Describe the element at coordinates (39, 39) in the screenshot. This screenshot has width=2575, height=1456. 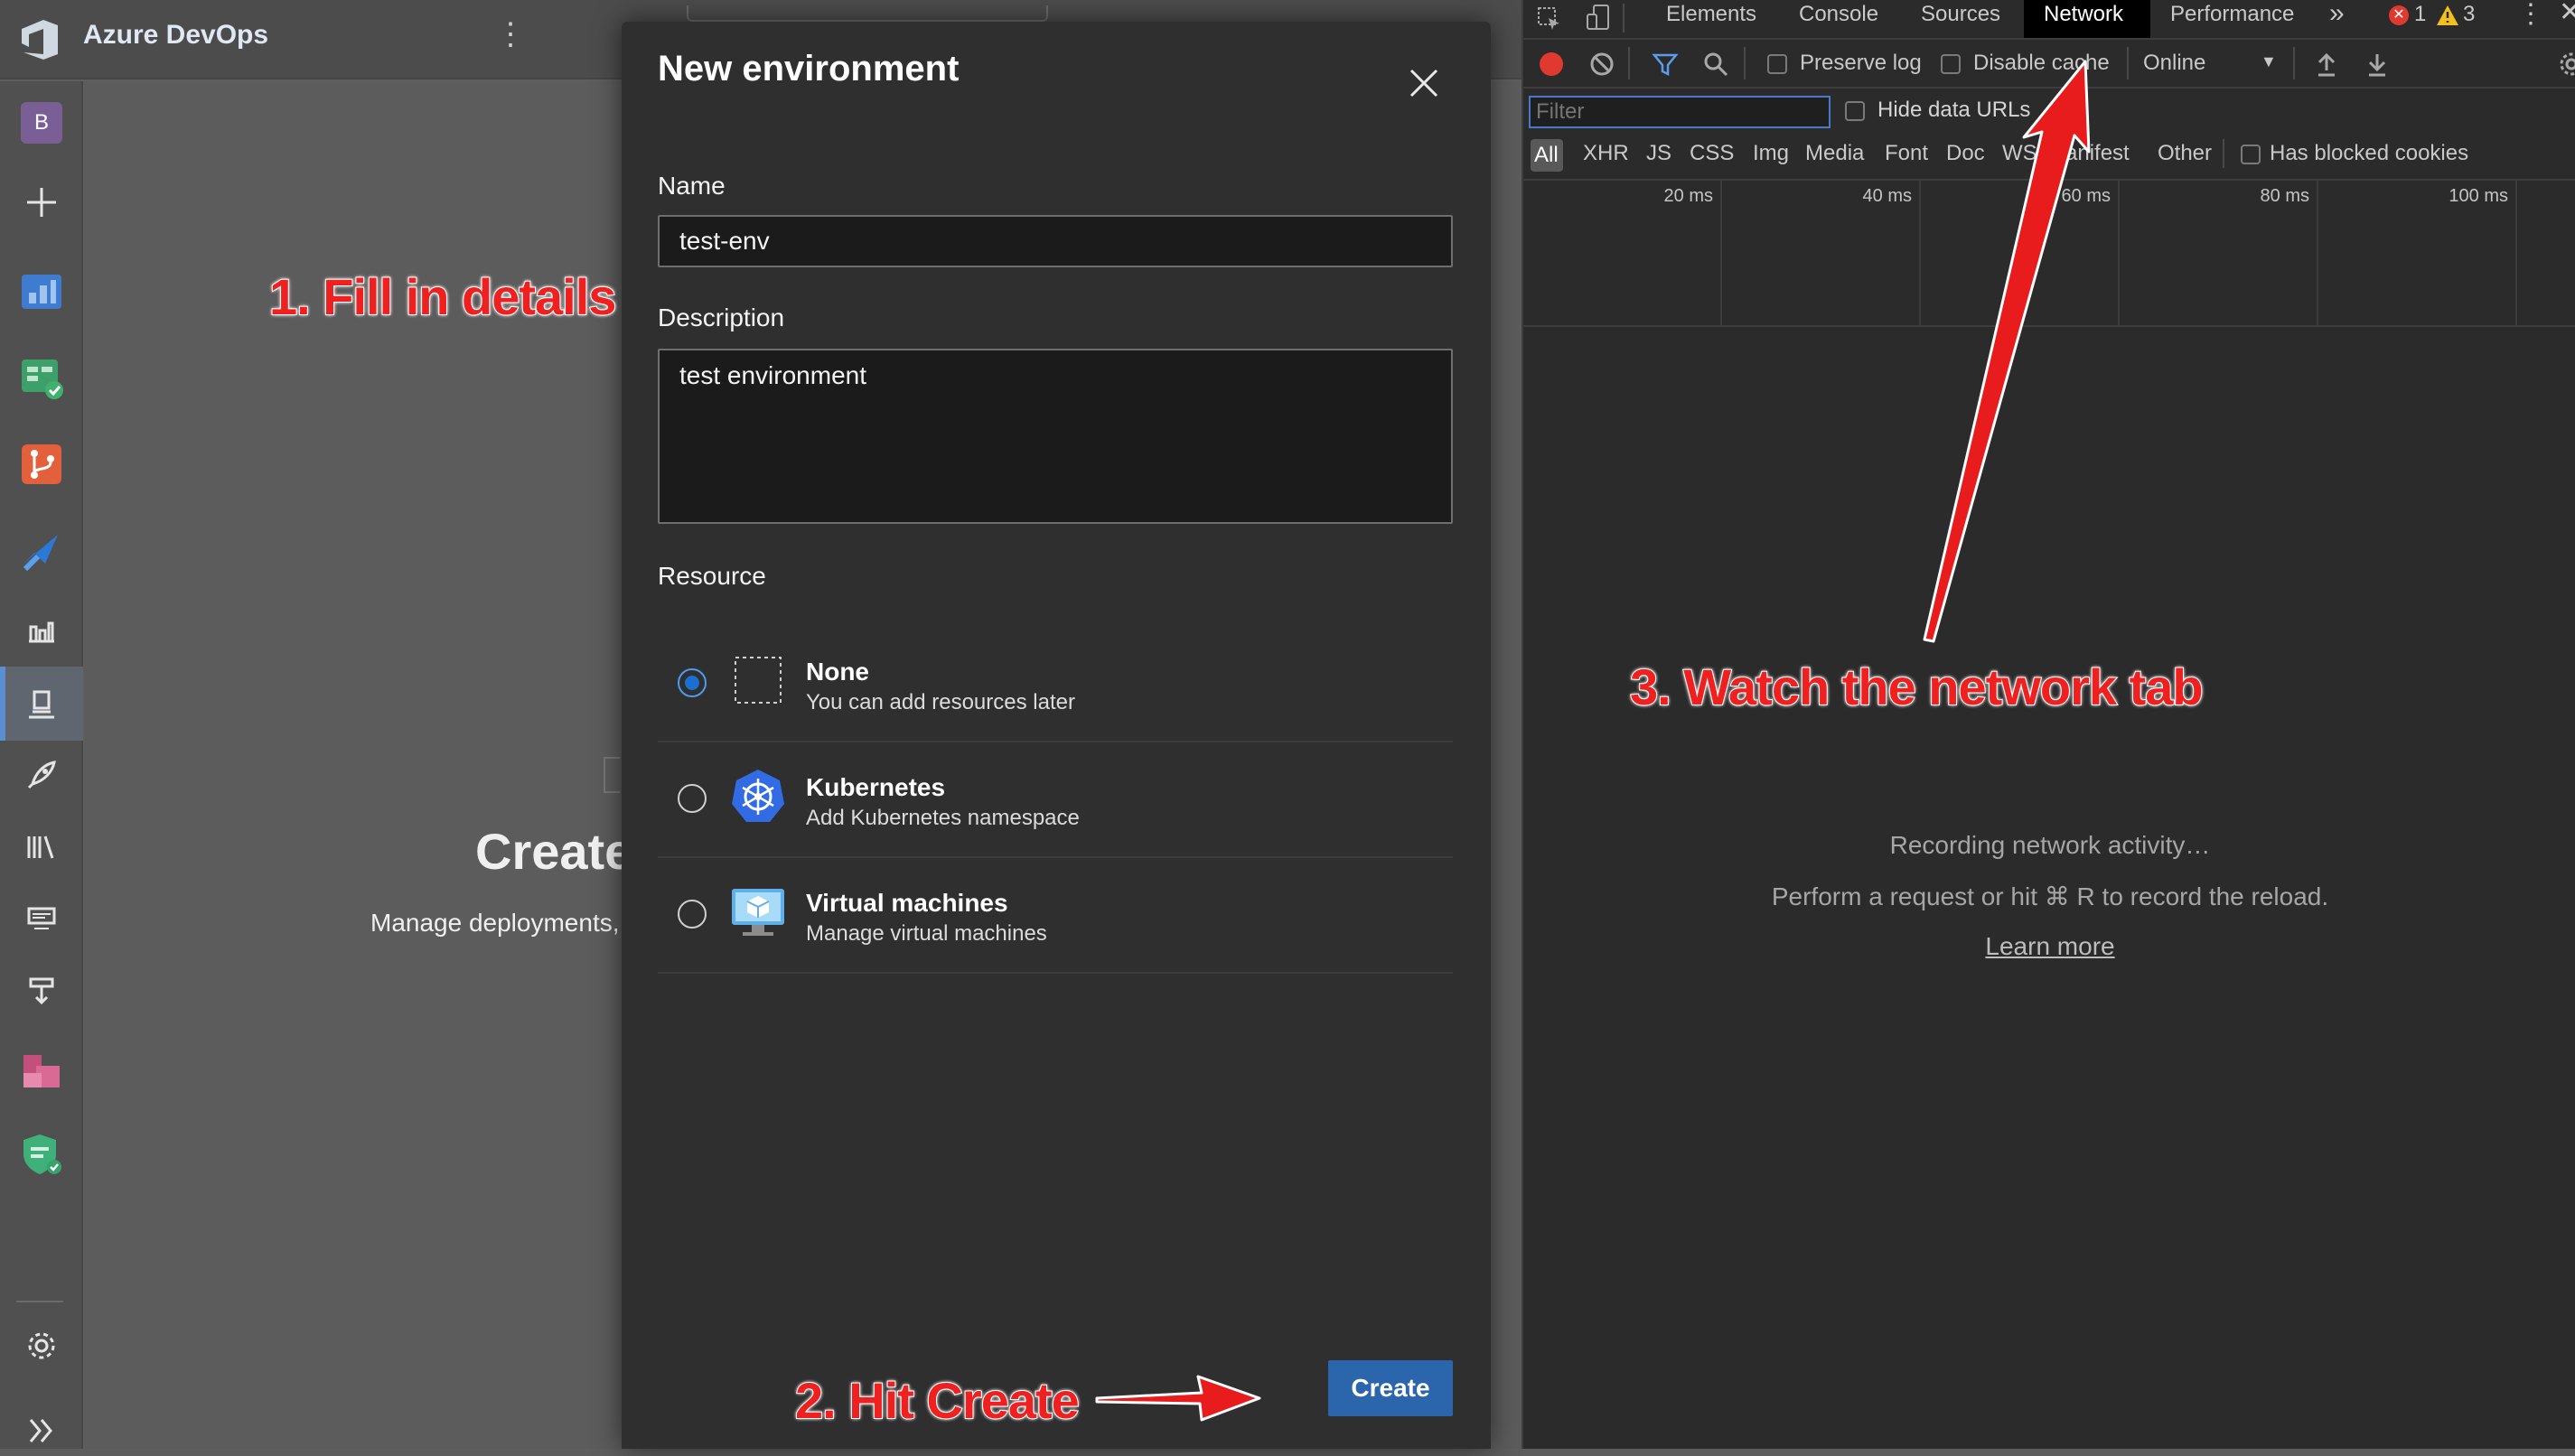
I see `azure-devops-logo-icon` at that location.